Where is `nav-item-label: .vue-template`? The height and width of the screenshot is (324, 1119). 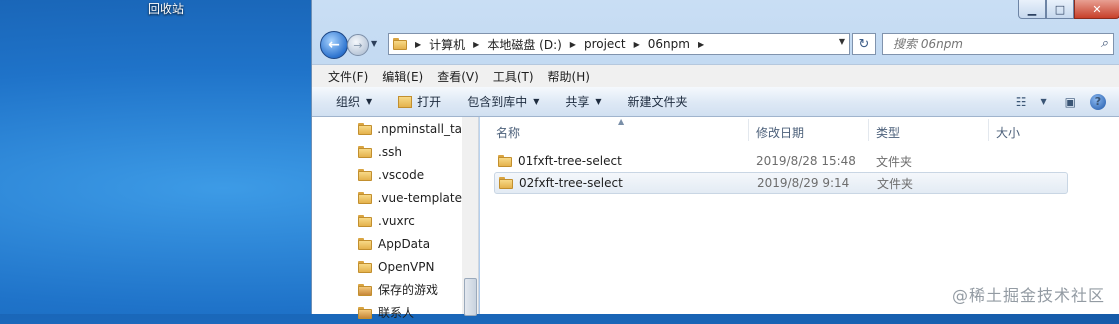
nav-item-label: .vue-template is located at coordinates (419, 197).